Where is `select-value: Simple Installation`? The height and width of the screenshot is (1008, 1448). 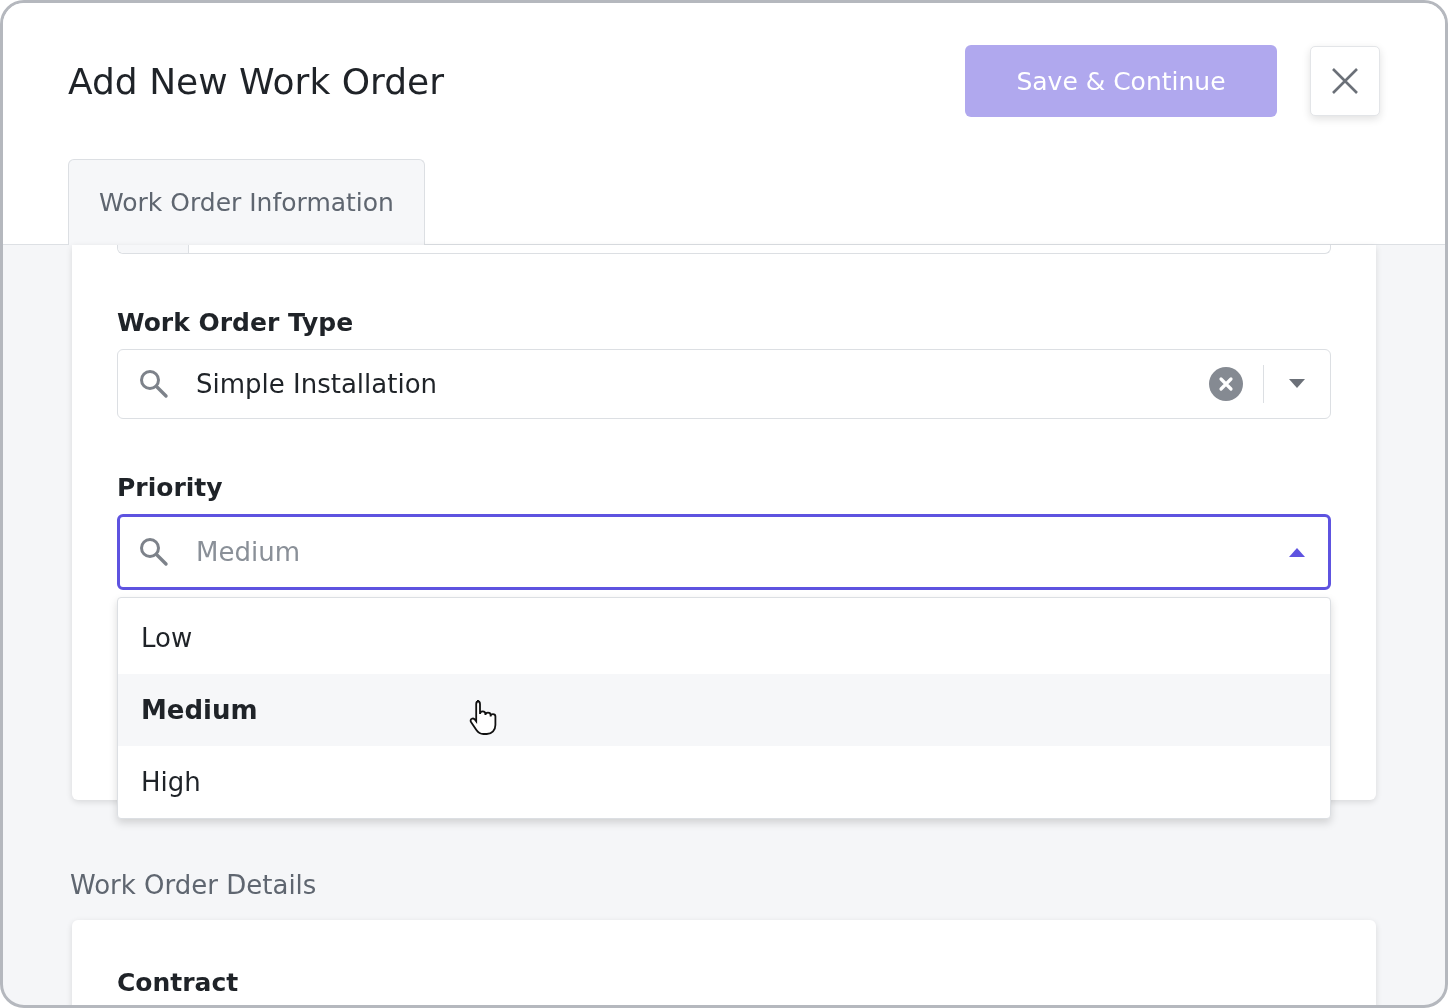 select-value: Simple Installation is located at coordinates (317, 384).